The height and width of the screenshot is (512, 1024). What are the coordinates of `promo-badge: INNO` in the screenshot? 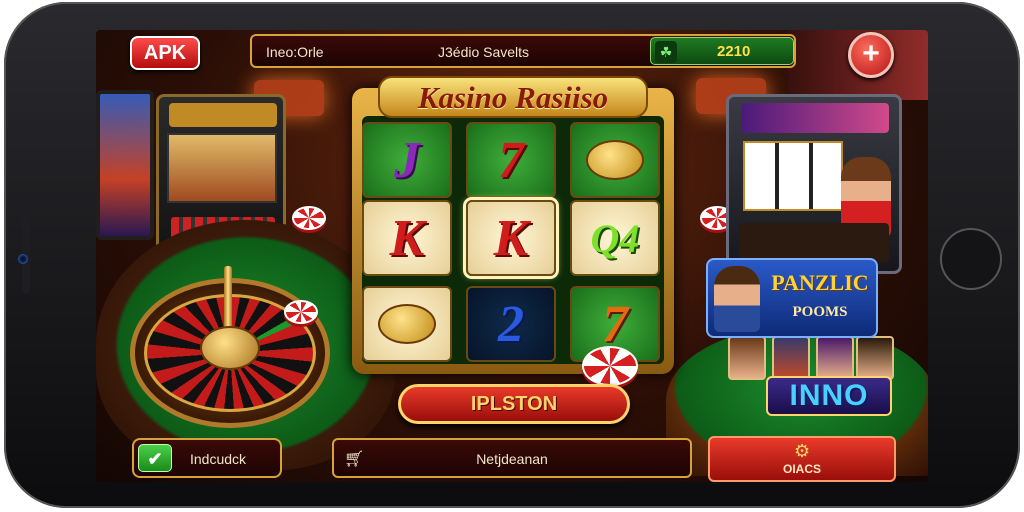 It's located at (829, 396).